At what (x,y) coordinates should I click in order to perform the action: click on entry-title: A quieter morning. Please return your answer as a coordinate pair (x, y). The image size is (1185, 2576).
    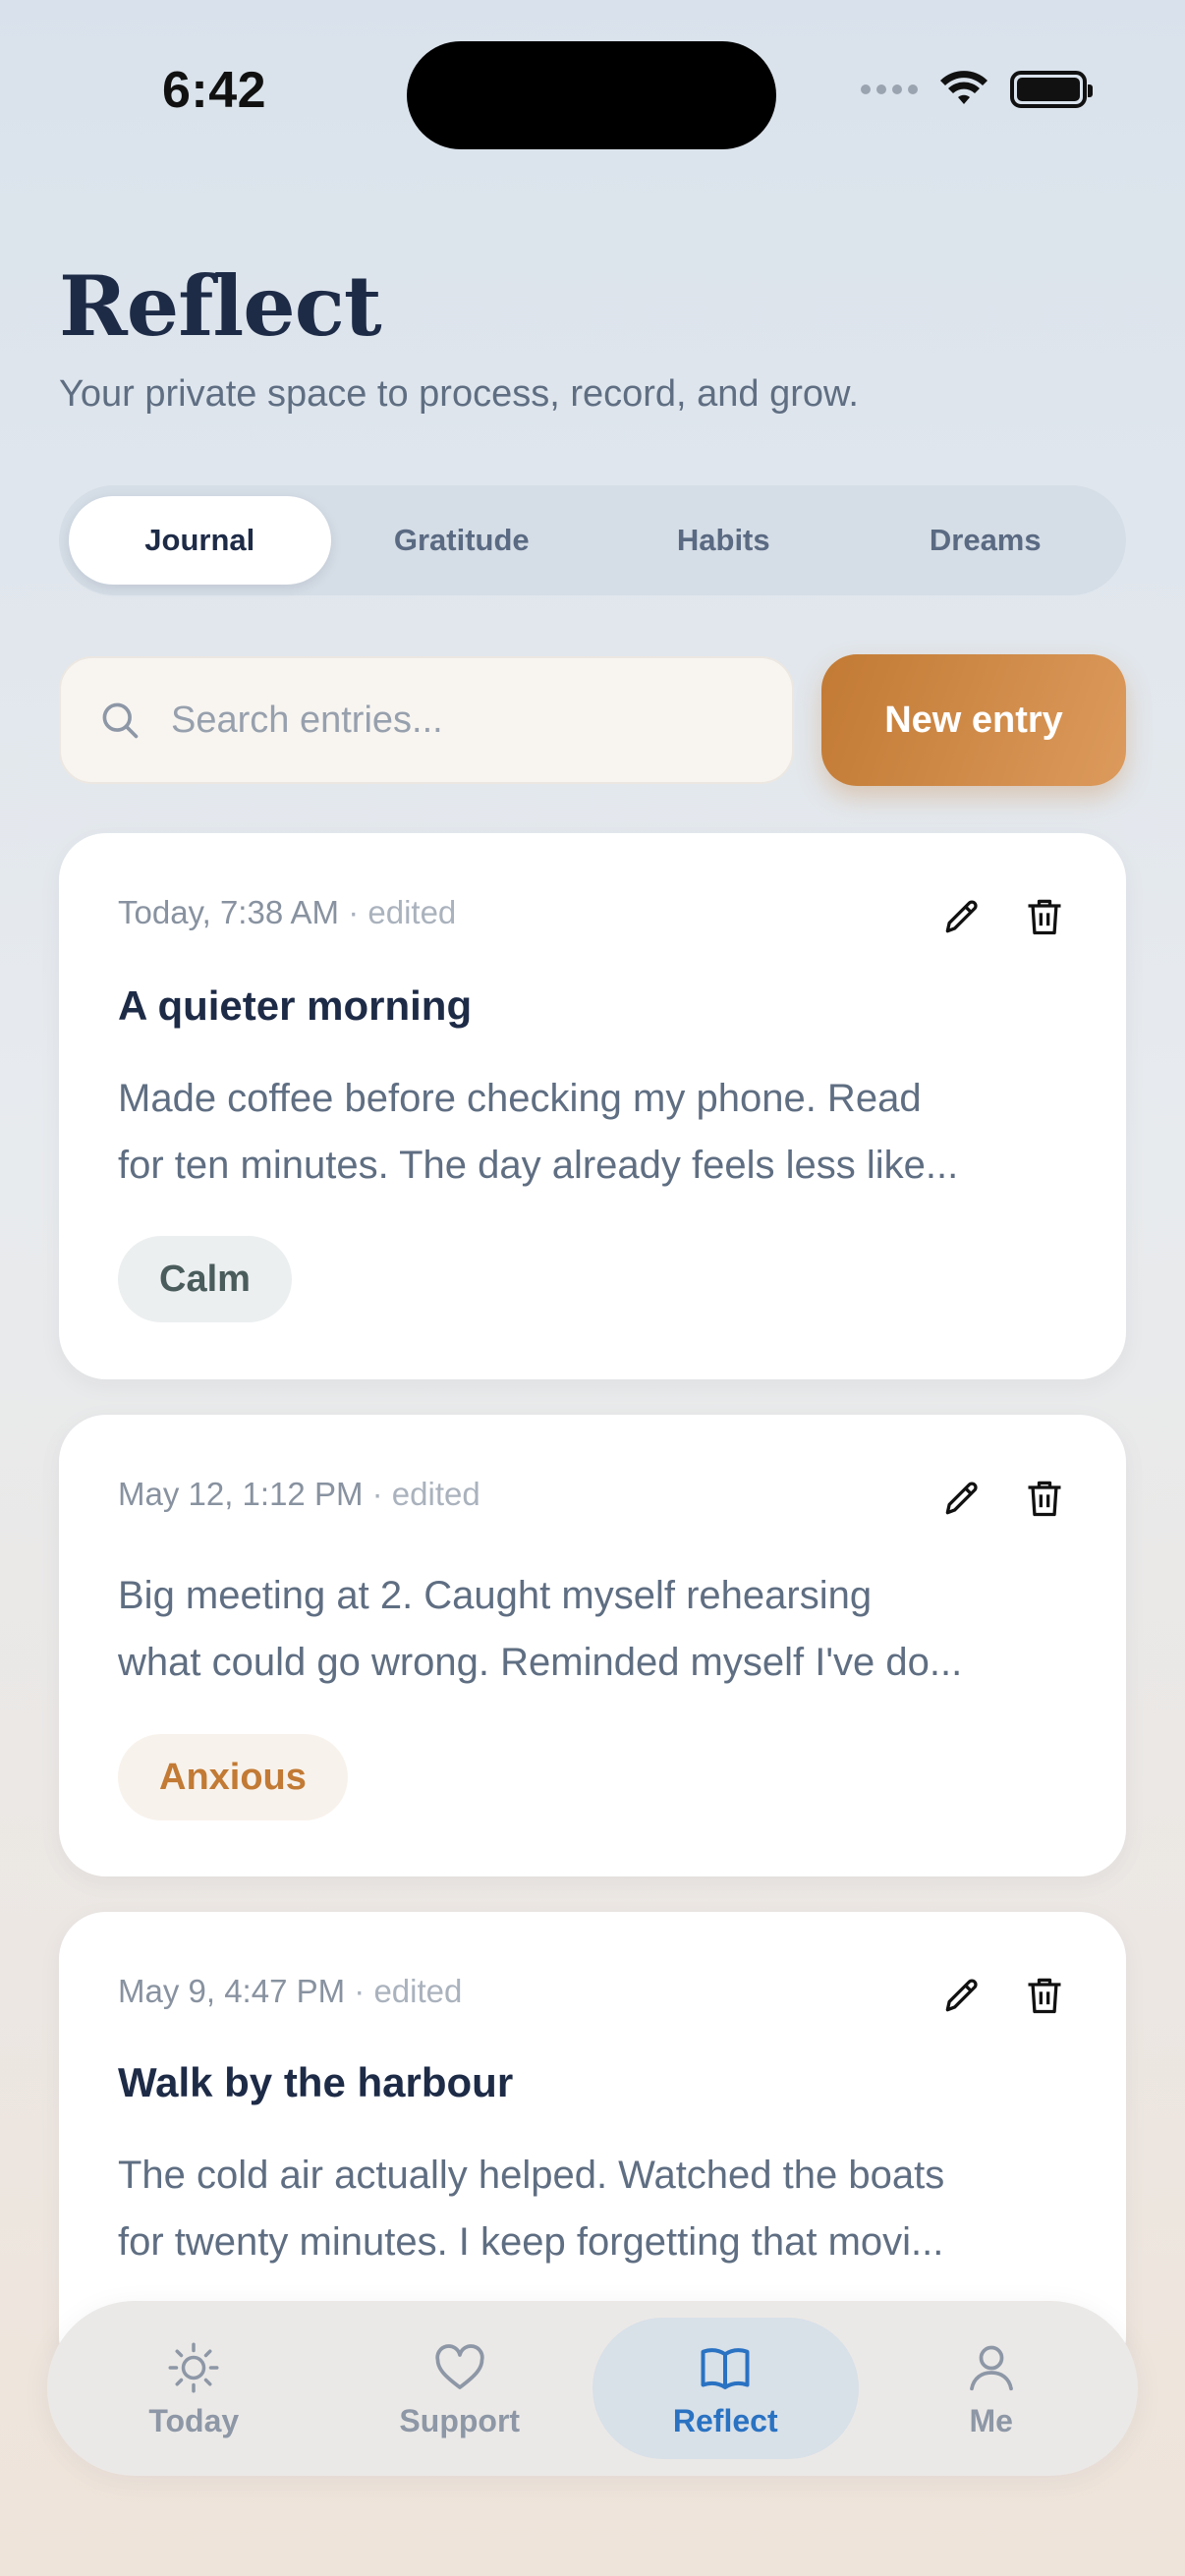
    Looking at the image, I should click on (295, 1005).